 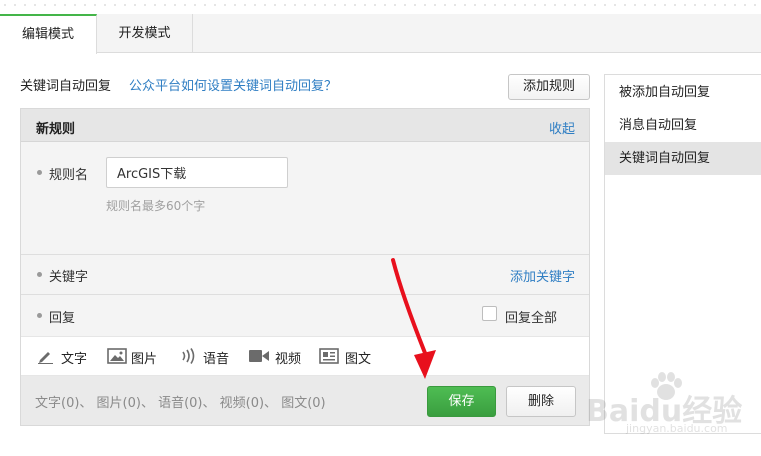 I want to click on rule-name-hint: 规则名最多60个字, so click(x=156, y=206).